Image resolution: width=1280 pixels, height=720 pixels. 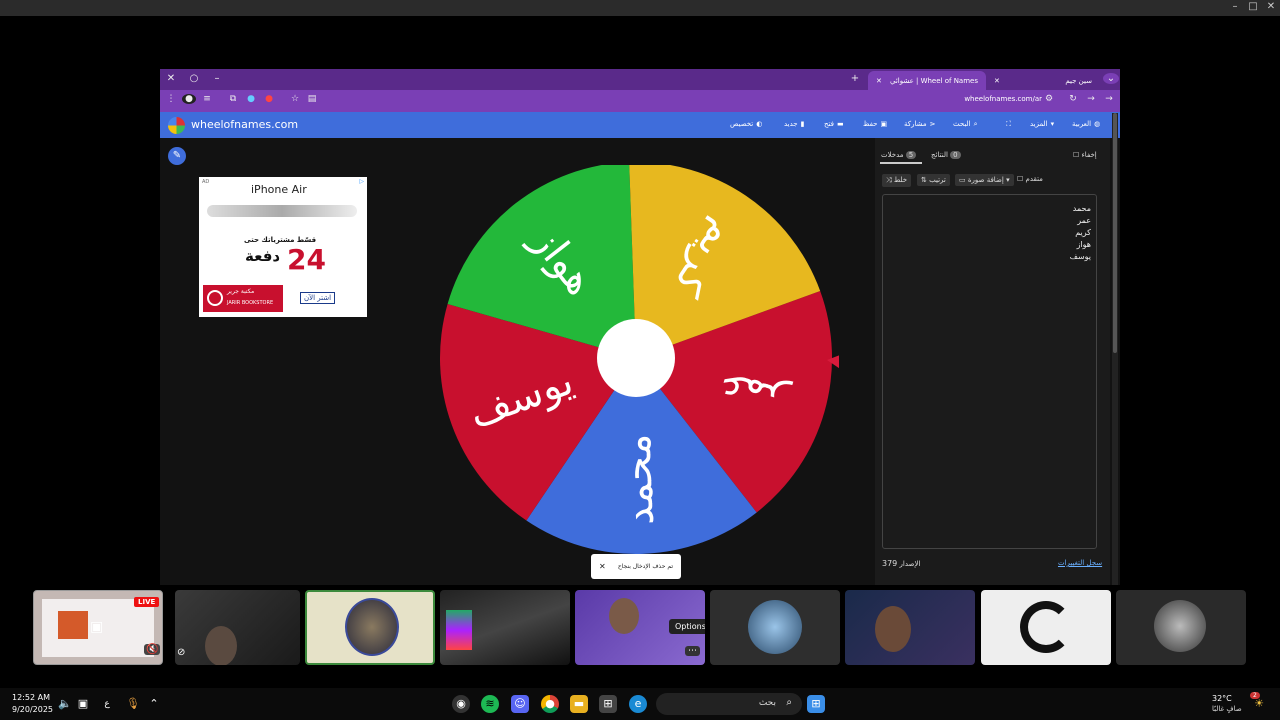 What do you see at coordinates (1043, 80) in the screenshot?
I see `tab-seen-jeem: سين جيم ✕` at bounding box center [1043, 80].